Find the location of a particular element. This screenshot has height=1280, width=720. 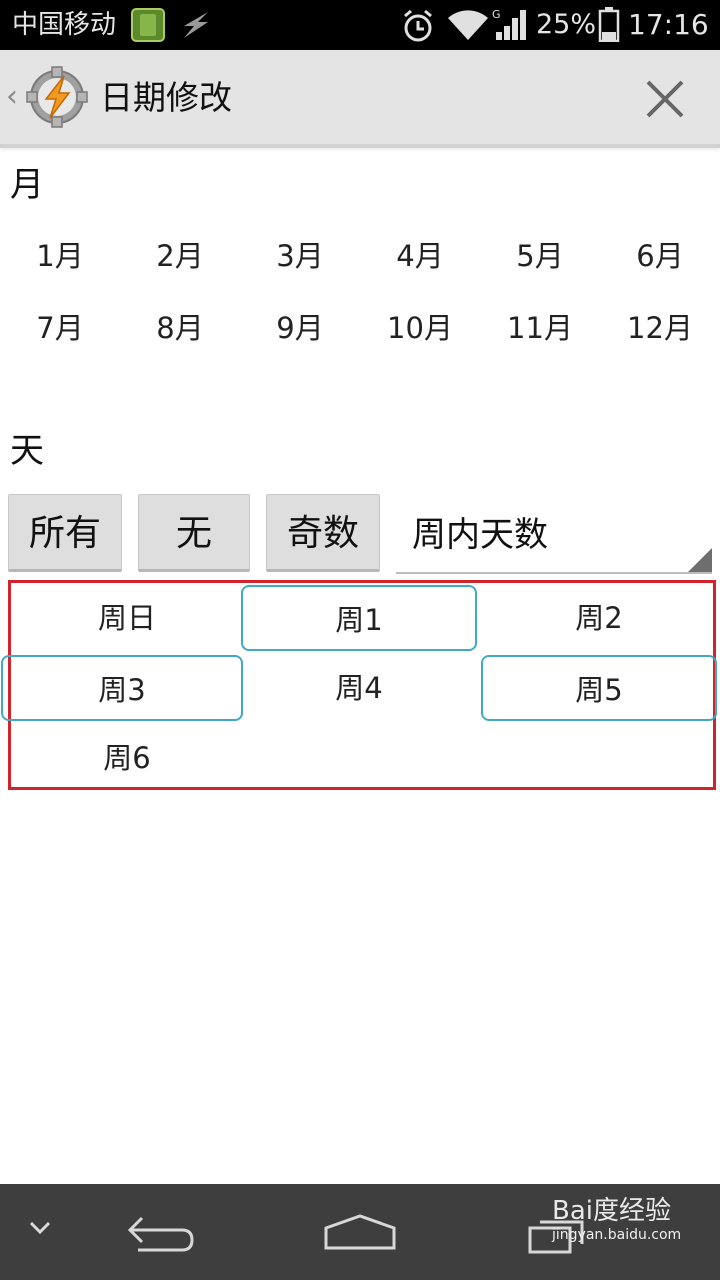

month-option: 1月 is located at coordinates (60, 256).